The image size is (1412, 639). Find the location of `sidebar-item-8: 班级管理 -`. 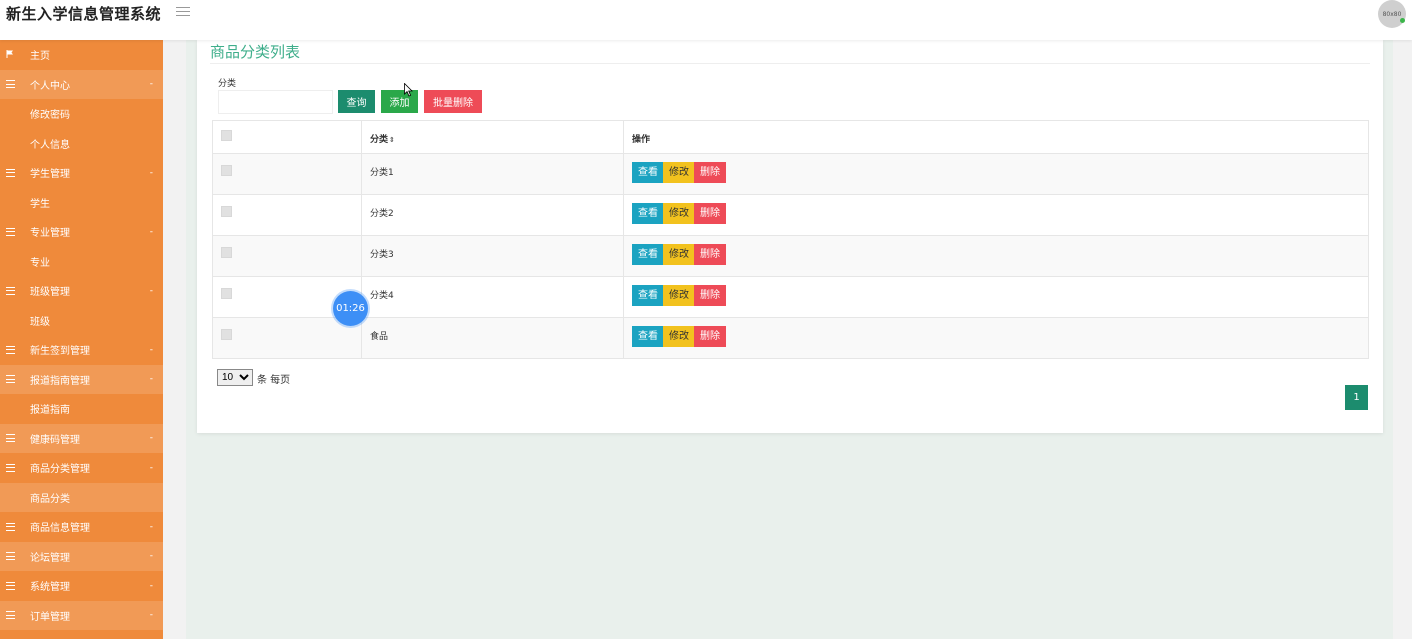

sidebar-item-8: 班级管理 - is located at coordinates (81, 291).